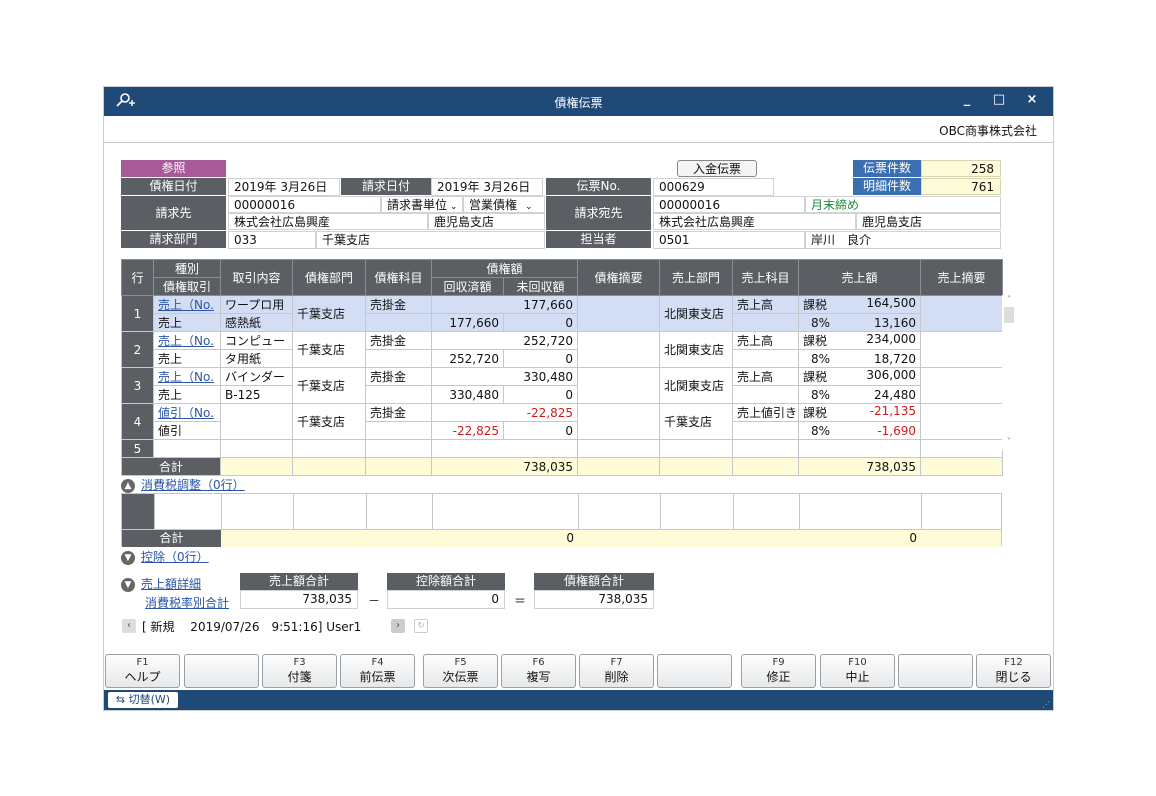 The width and height of the screenshot is (1156, 796). Describe the element at coordinates (860, 322) in the screenshot. I see `tax-cell: 8% 13,160` at that location.